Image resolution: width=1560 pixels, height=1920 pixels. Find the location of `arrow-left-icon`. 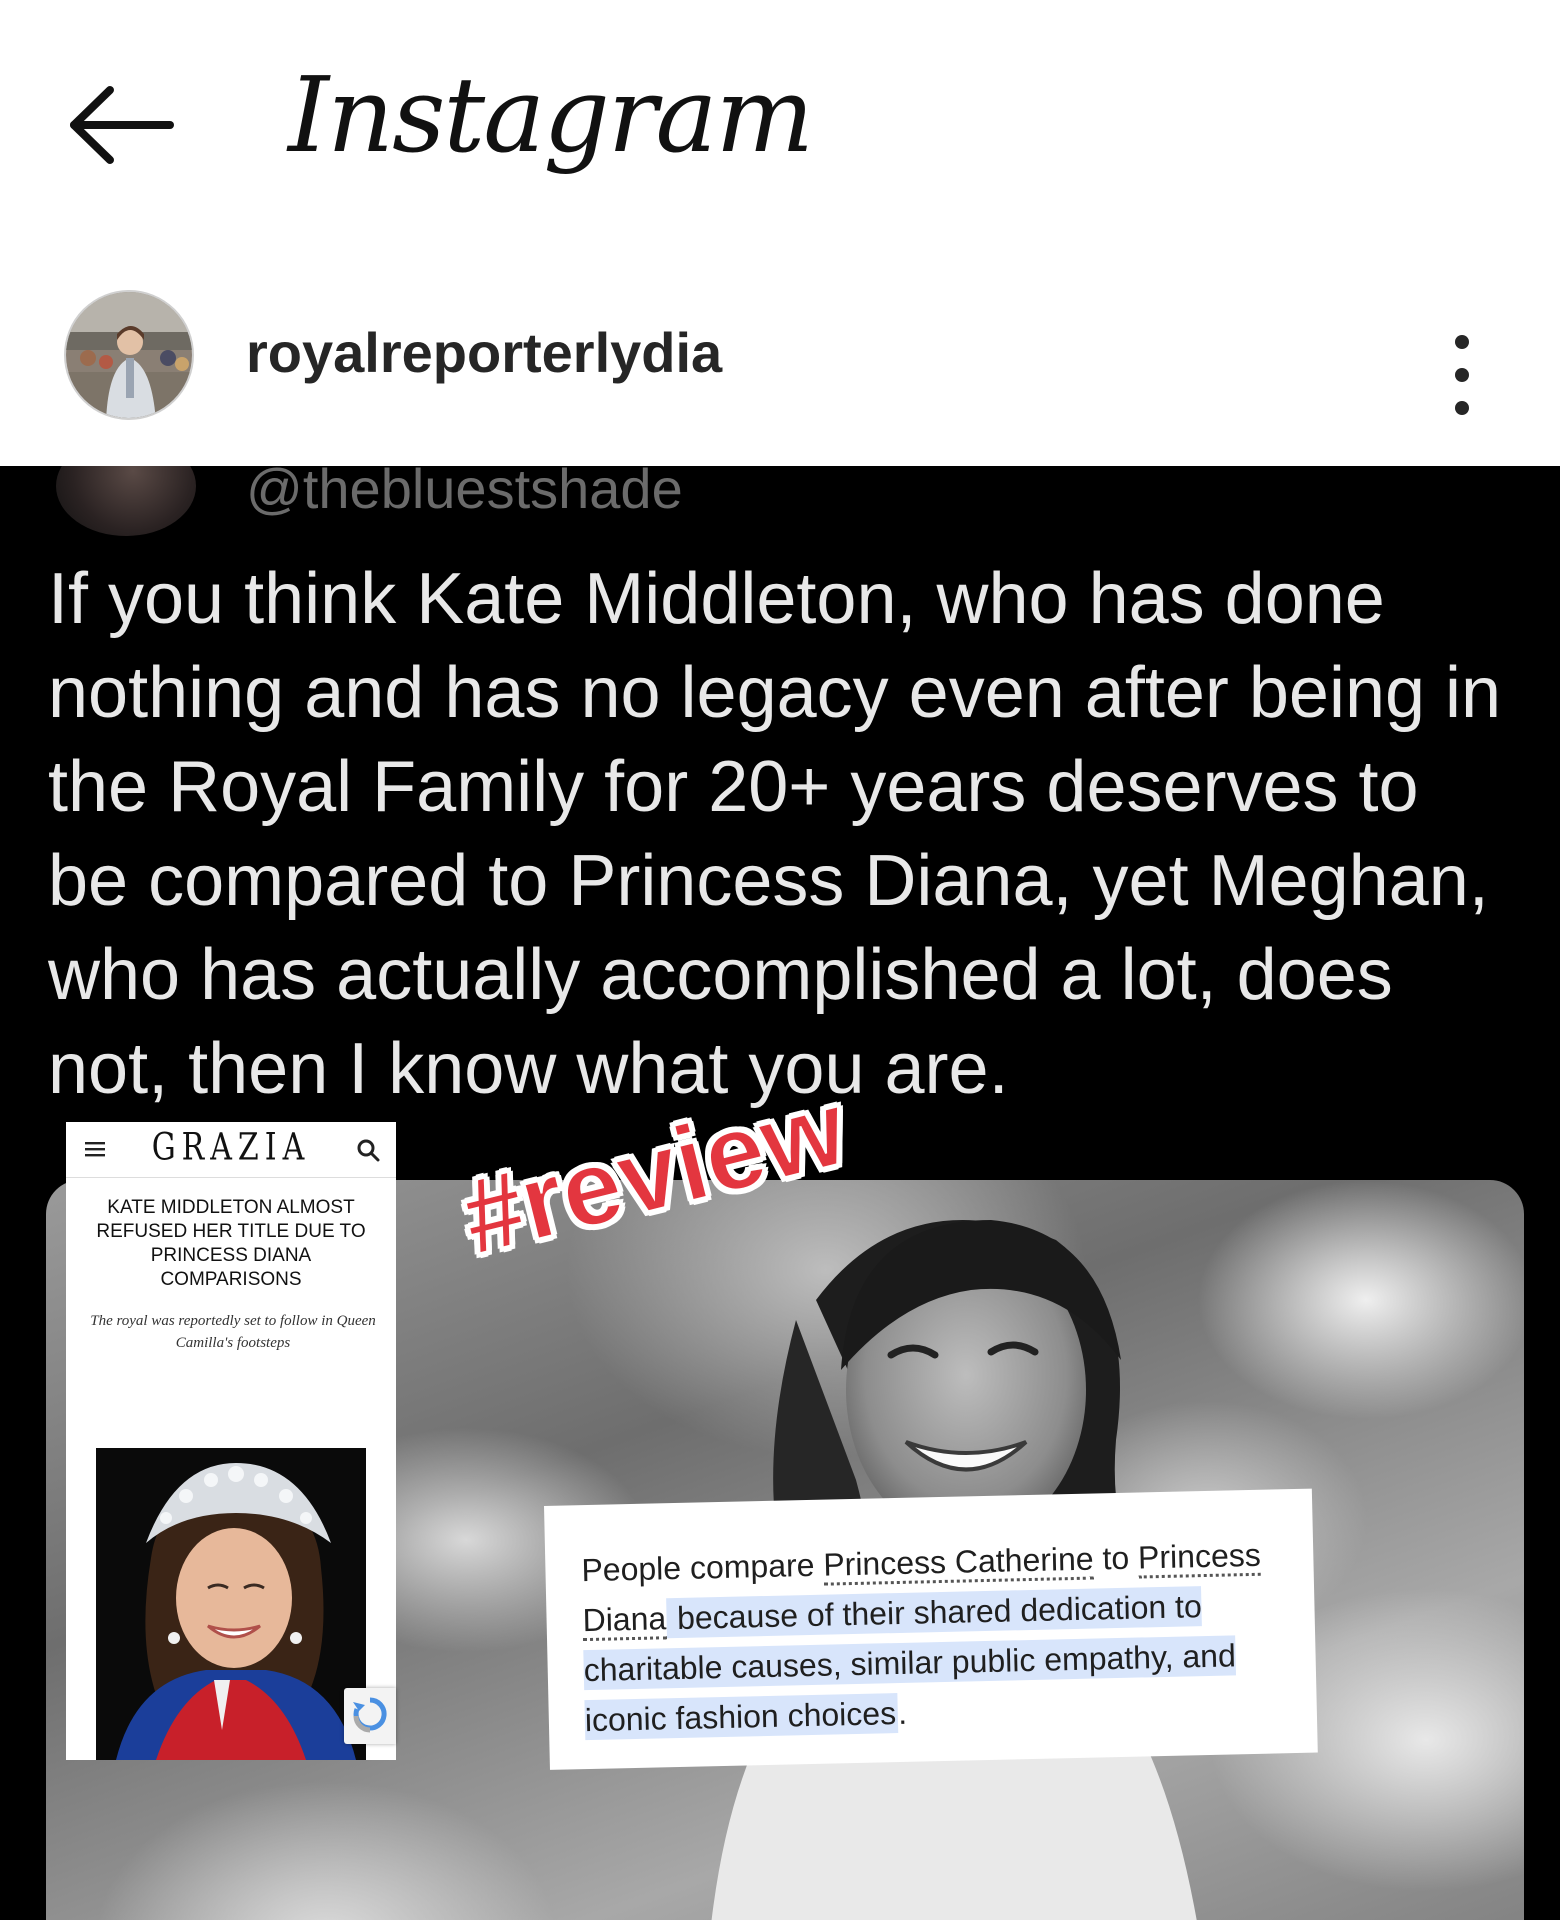

arrow-left-icon is located at coordinates (121, 125).